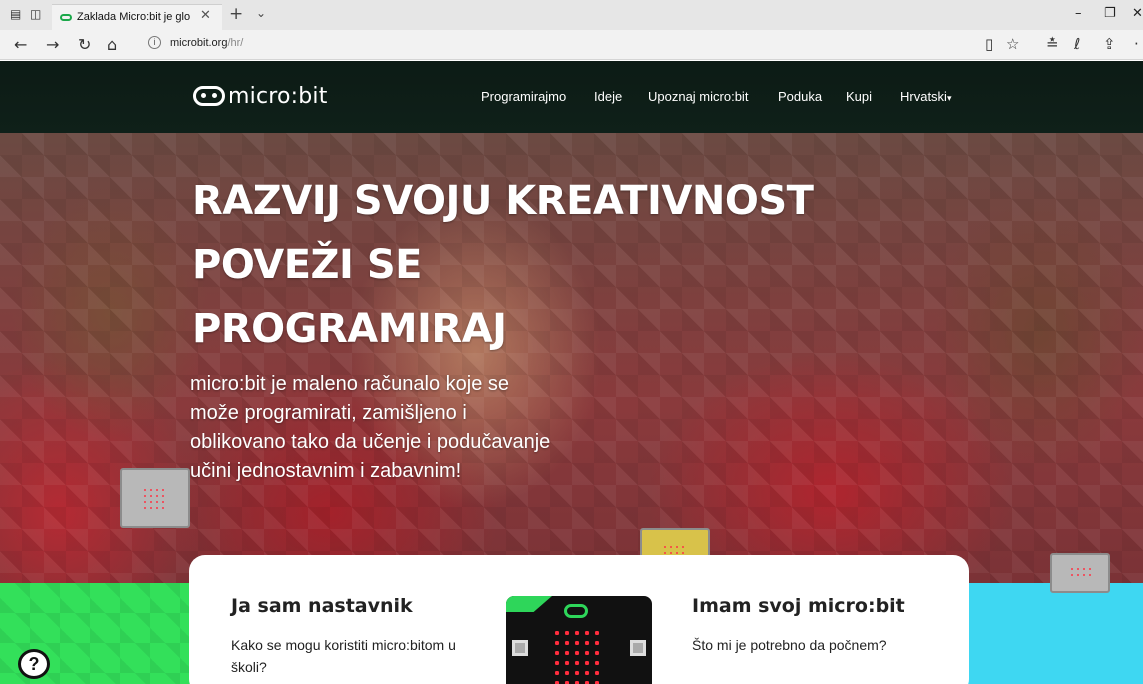  What do you see at coordinates (1052, 44) in the screenshot?
I see `favorites-list-icon: ≛` at bounding box center [1052, 44].